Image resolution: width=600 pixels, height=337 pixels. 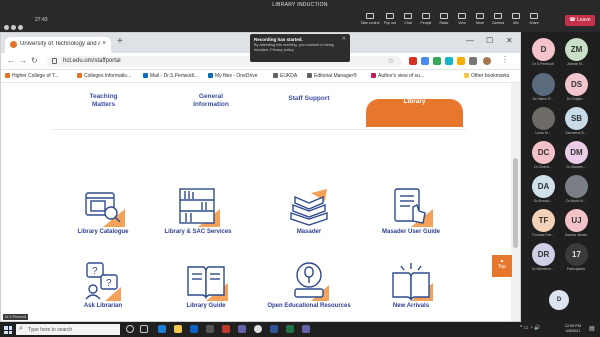 I want to click on participant-avatar: D, so click(x=543, y=49).